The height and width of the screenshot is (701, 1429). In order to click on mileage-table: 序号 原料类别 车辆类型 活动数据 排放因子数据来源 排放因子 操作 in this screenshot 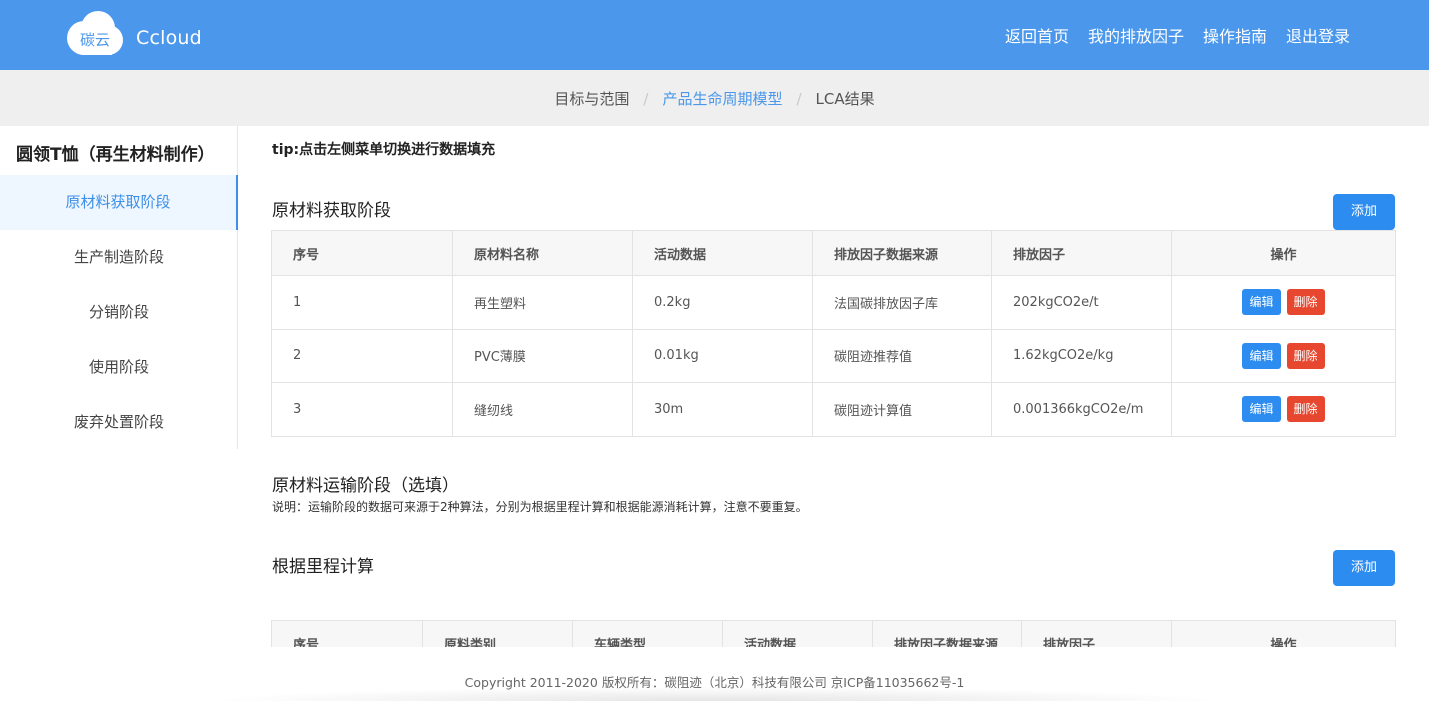, I will do `click(833, 633)`.